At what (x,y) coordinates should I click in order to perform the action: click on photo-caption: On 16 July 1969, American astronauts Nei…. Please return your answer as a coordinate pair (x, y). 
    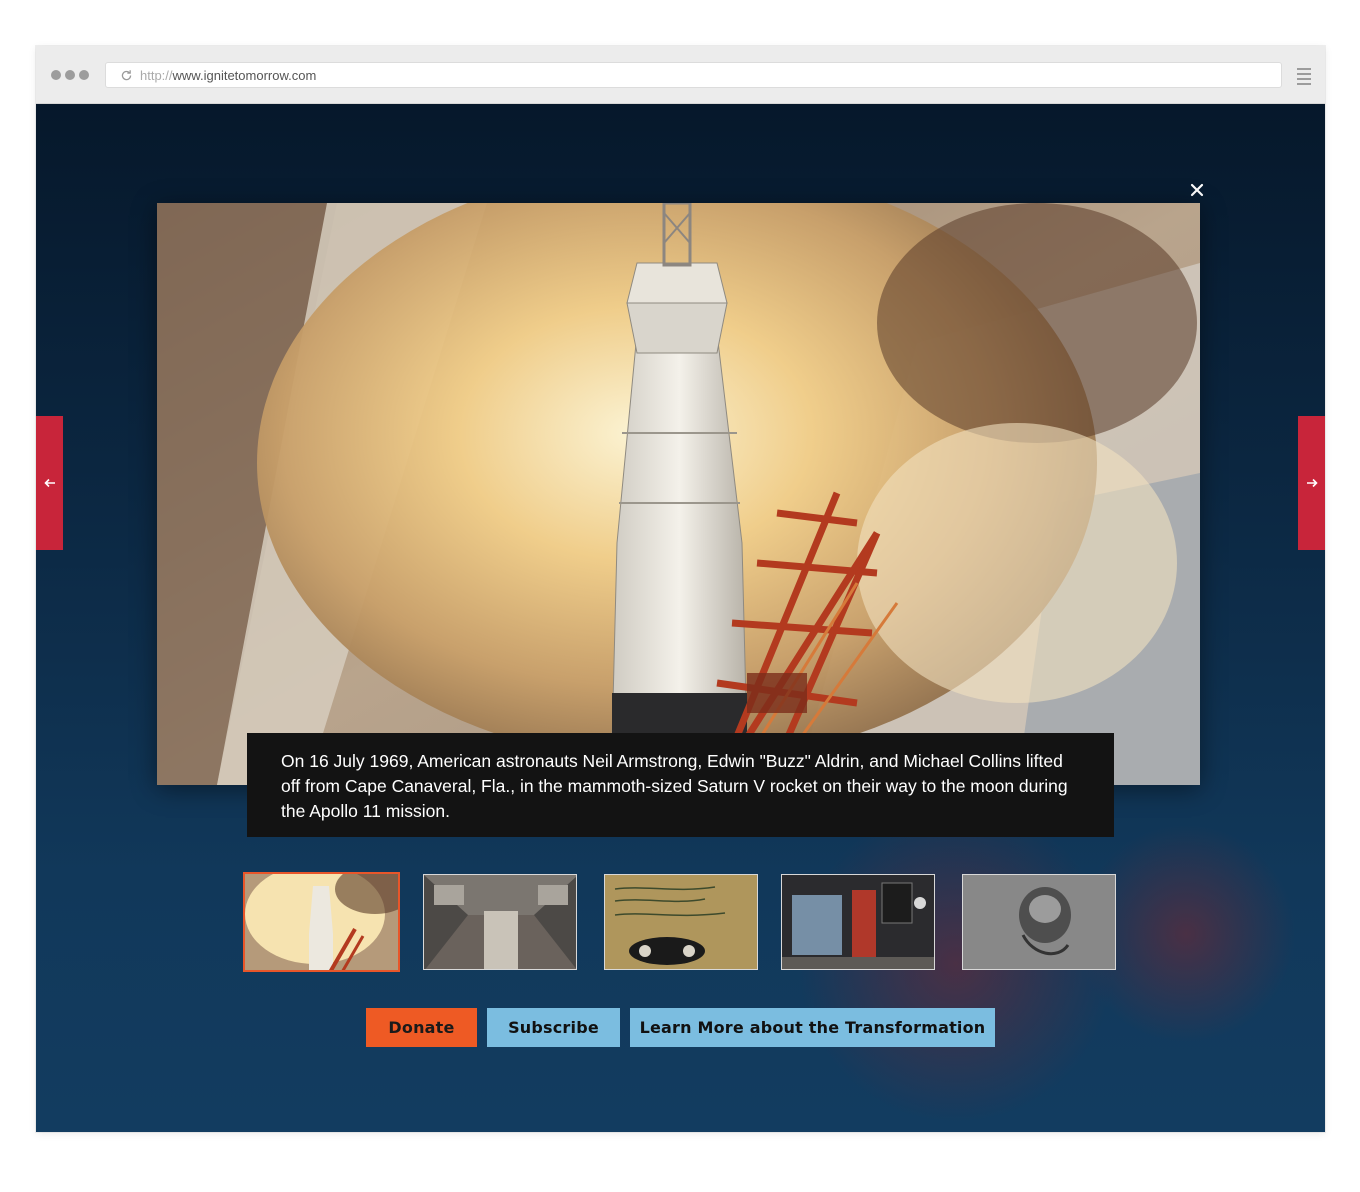
    Looking at the image, I should click on (680, 785).